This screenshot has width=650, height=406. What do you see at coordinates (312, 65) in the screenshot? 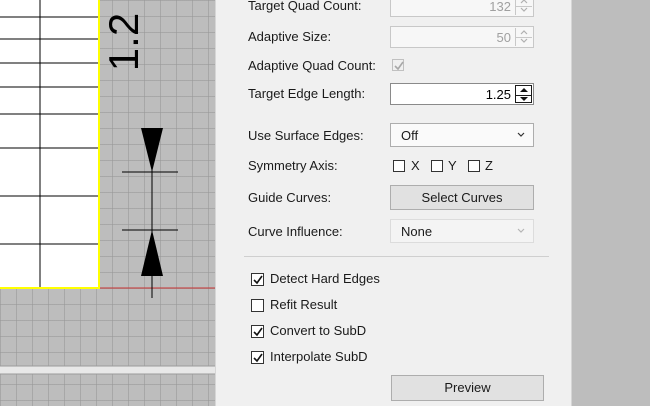
I see `adaptive-quad-count-label: Adaptive Quad Count:` at bounding box center [312, 65].